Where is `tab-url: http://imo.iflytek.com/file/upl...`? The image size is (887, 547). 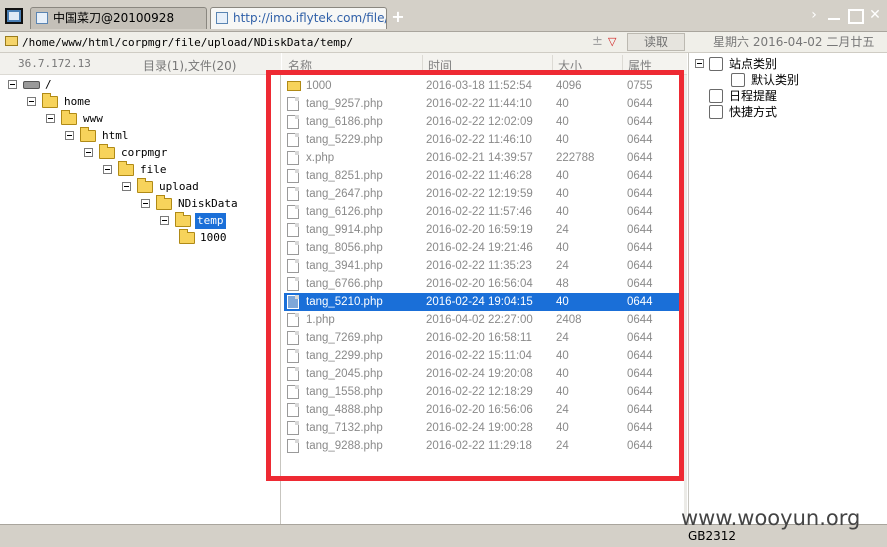
tab-url: http://imo.iflytek.com/file/upl... is located at coordinates (298, 18).